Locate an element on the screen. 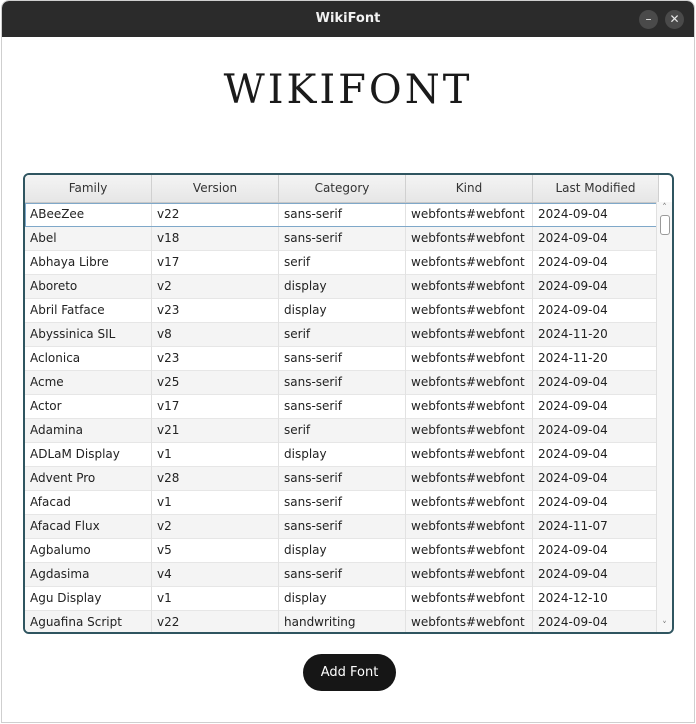  version-cell: v28 is located at coordinates (215, 479).